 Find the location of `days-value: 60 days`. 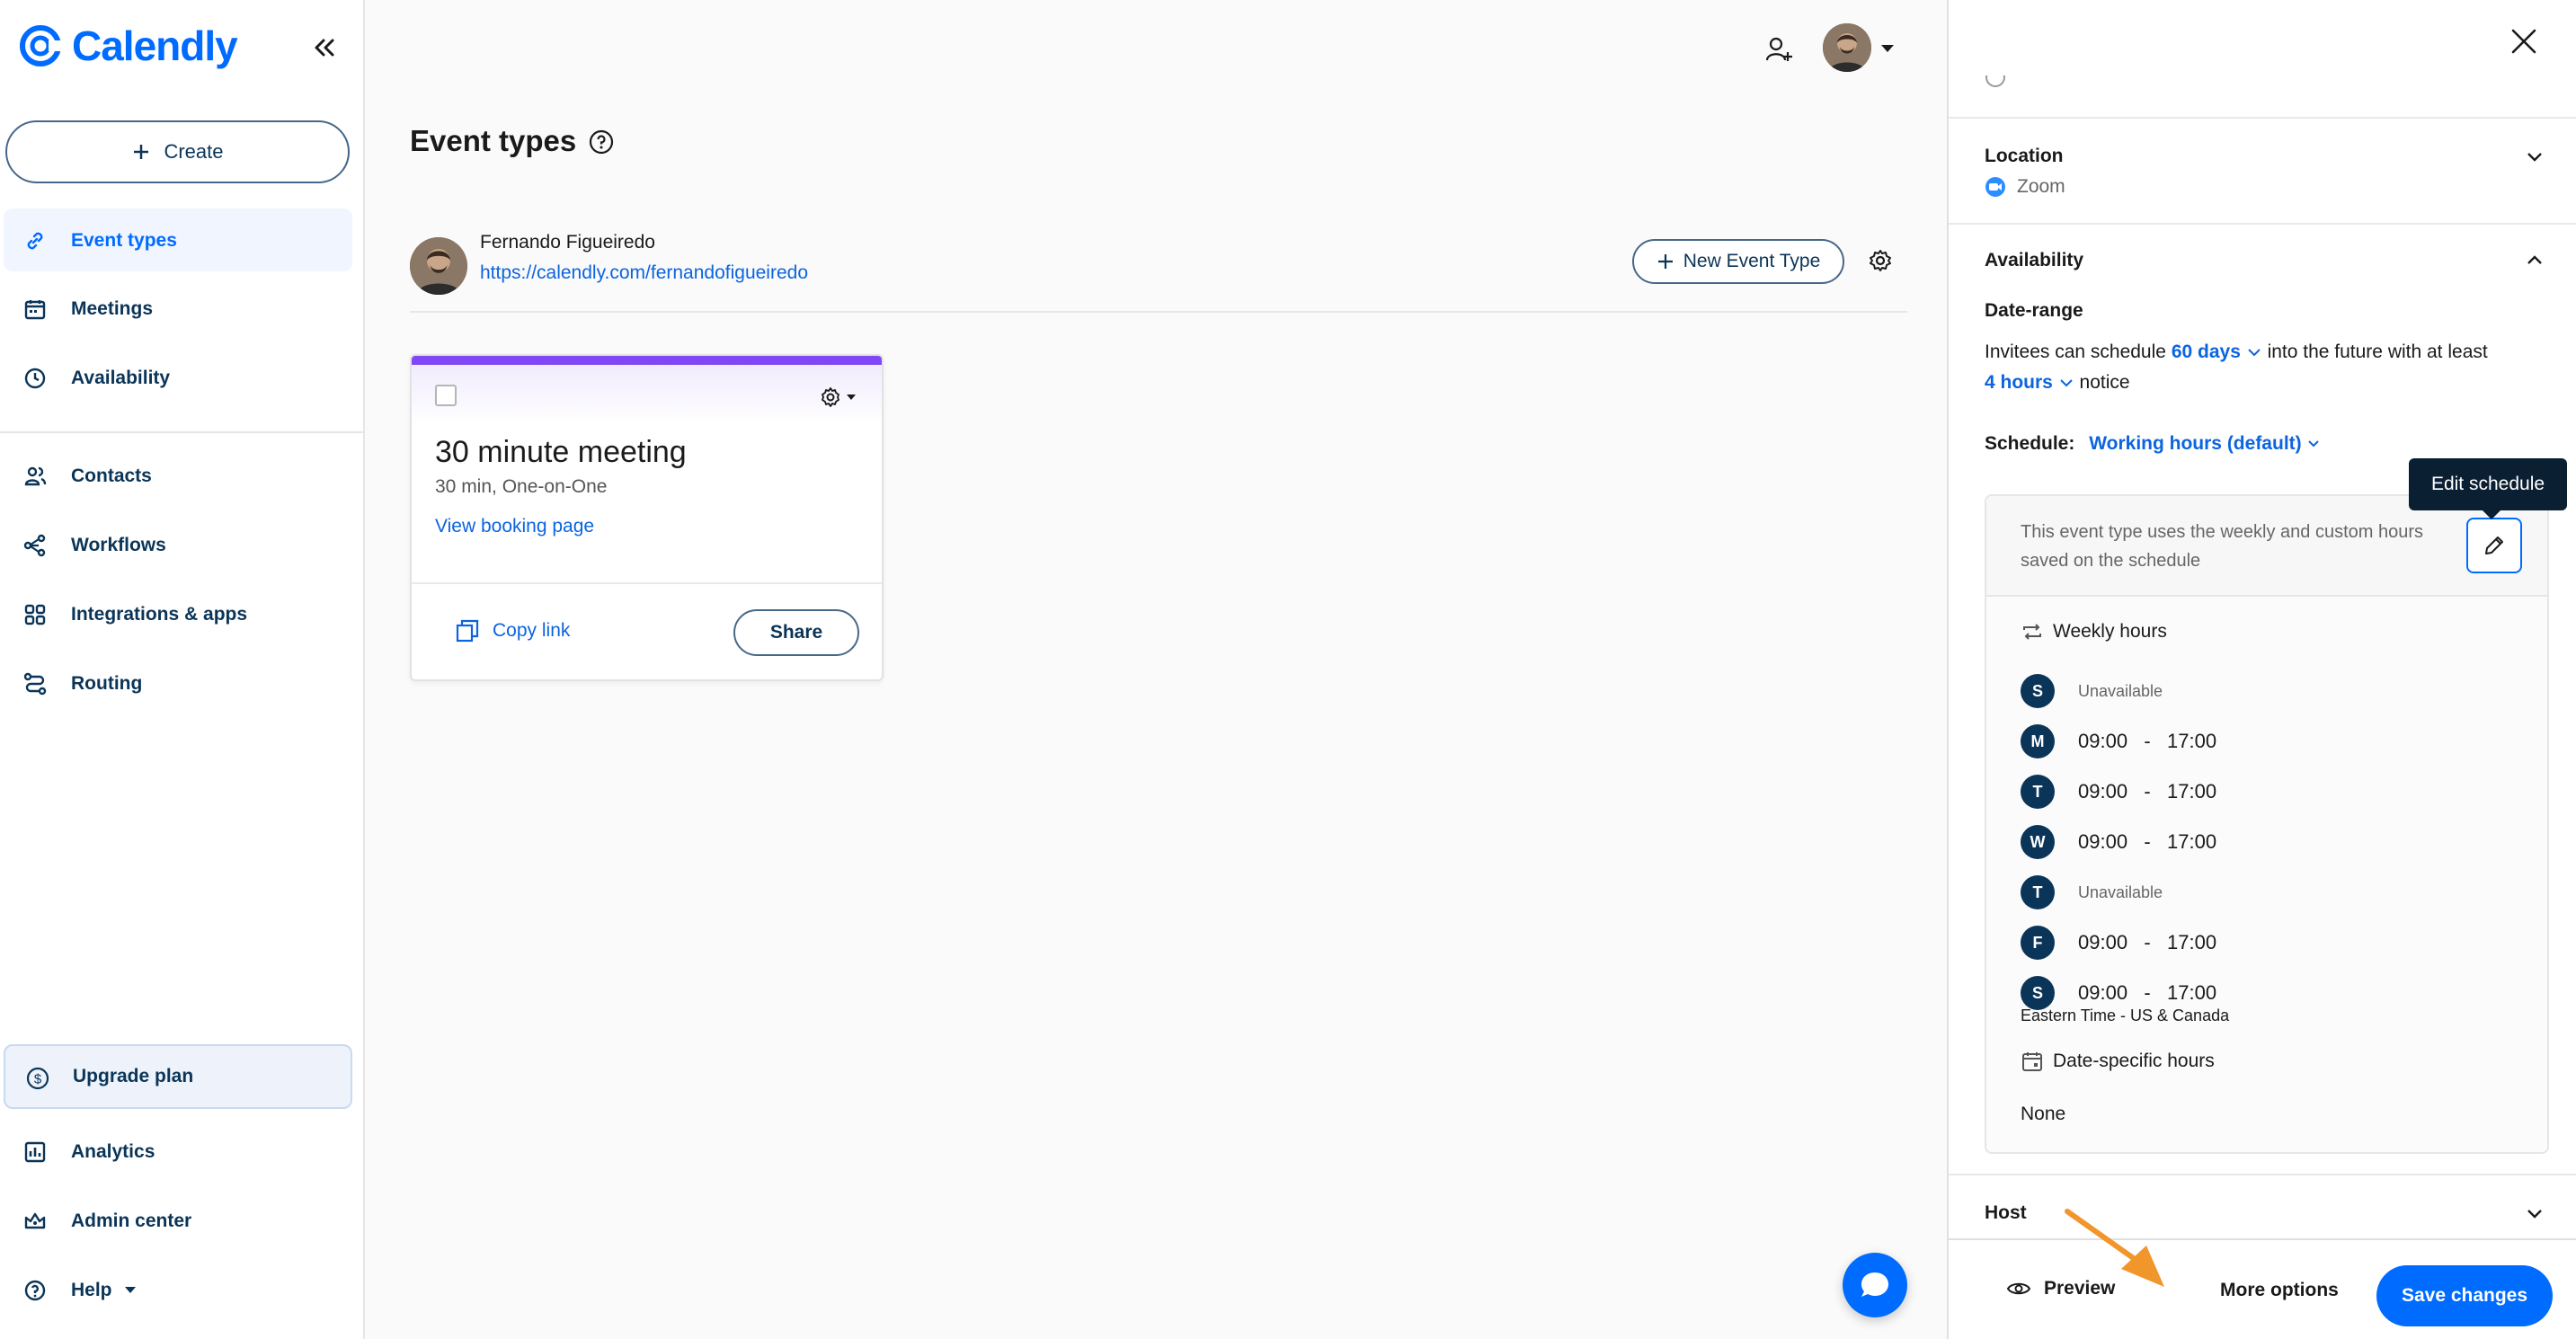

days-value: 60 days is located at coordinates (2206, 352).